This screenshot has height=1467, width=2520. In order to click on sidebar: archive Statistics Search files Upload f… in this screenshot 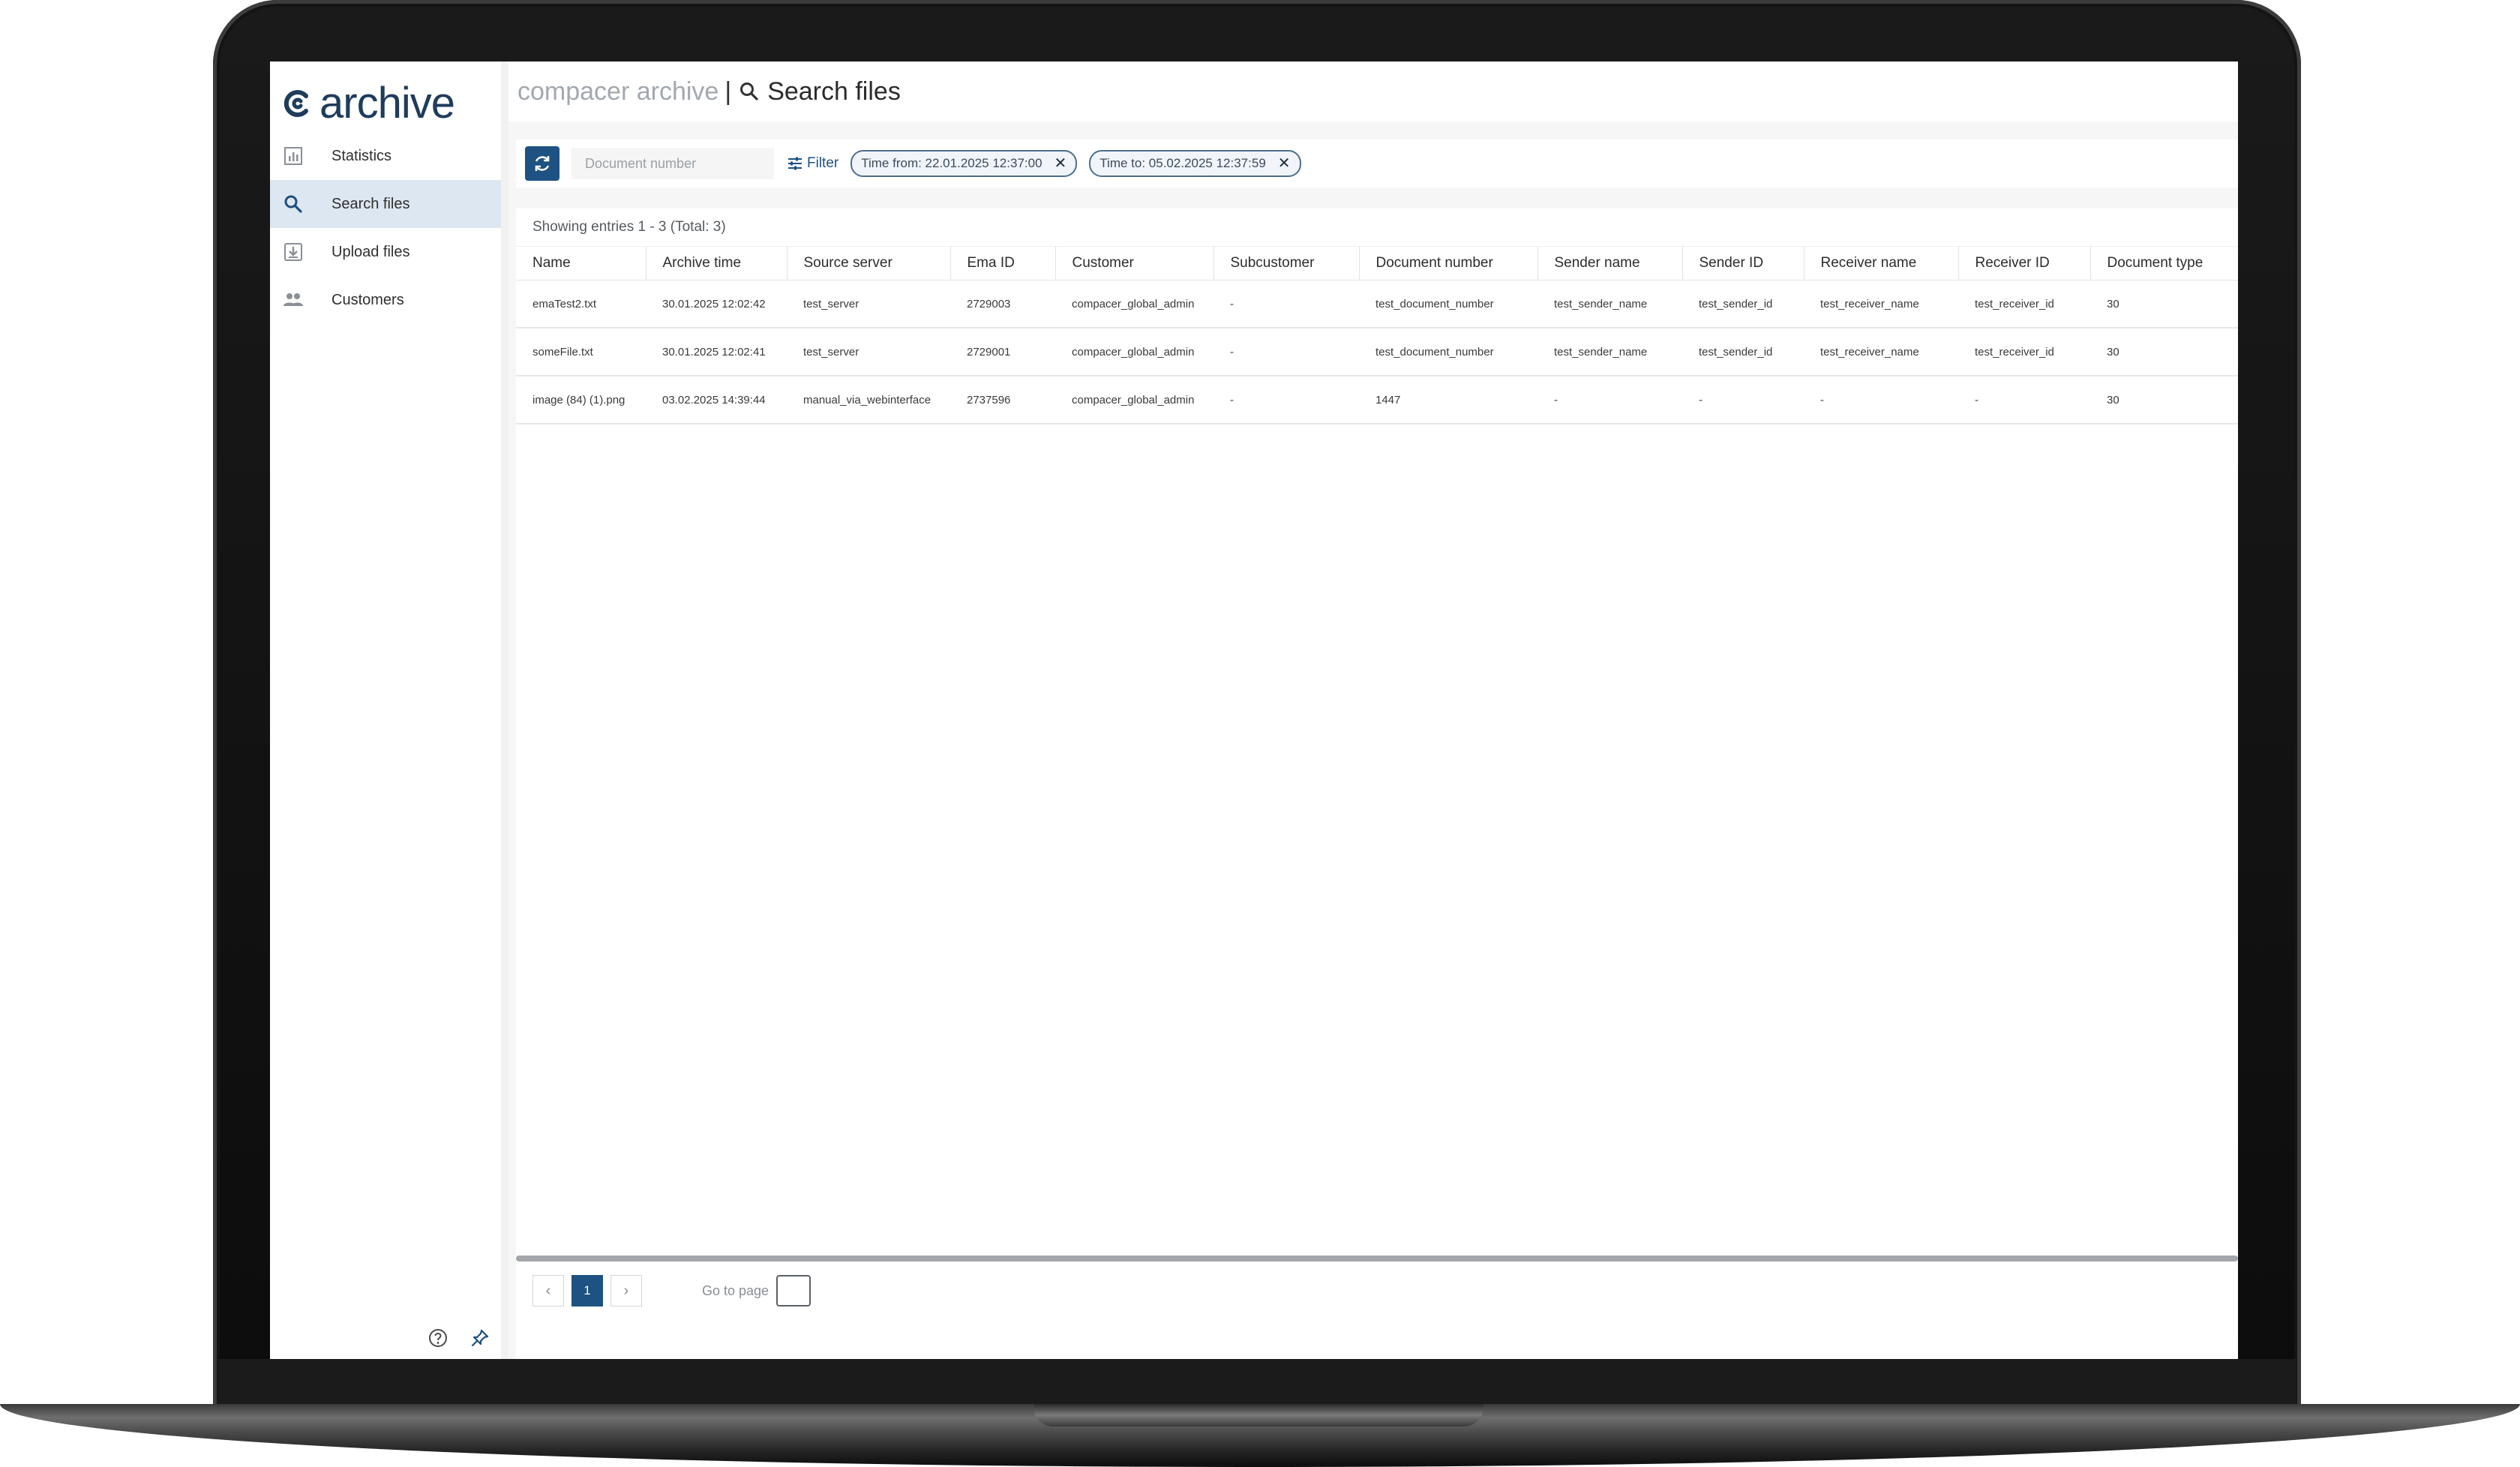, I will do `click(389, 710)`.